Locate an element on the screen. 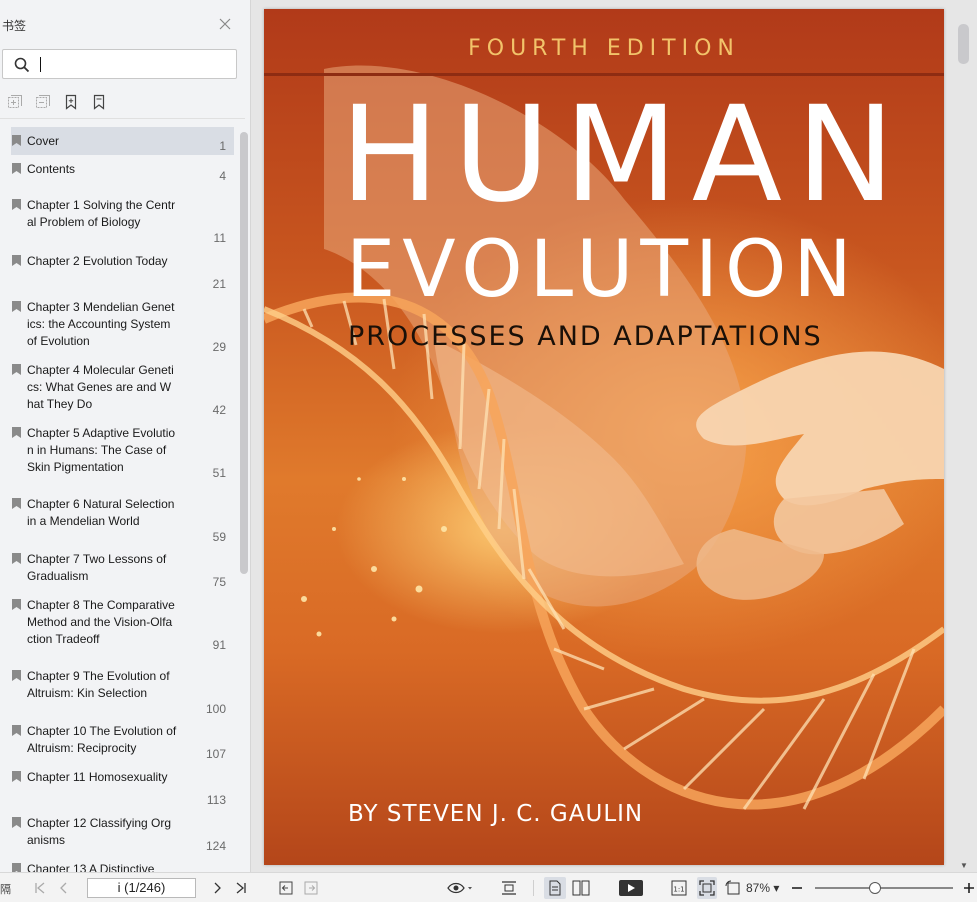 The width and height of the screenshot is (977, 902). bookmark-page: 51 is located at coordinates (219, 473).